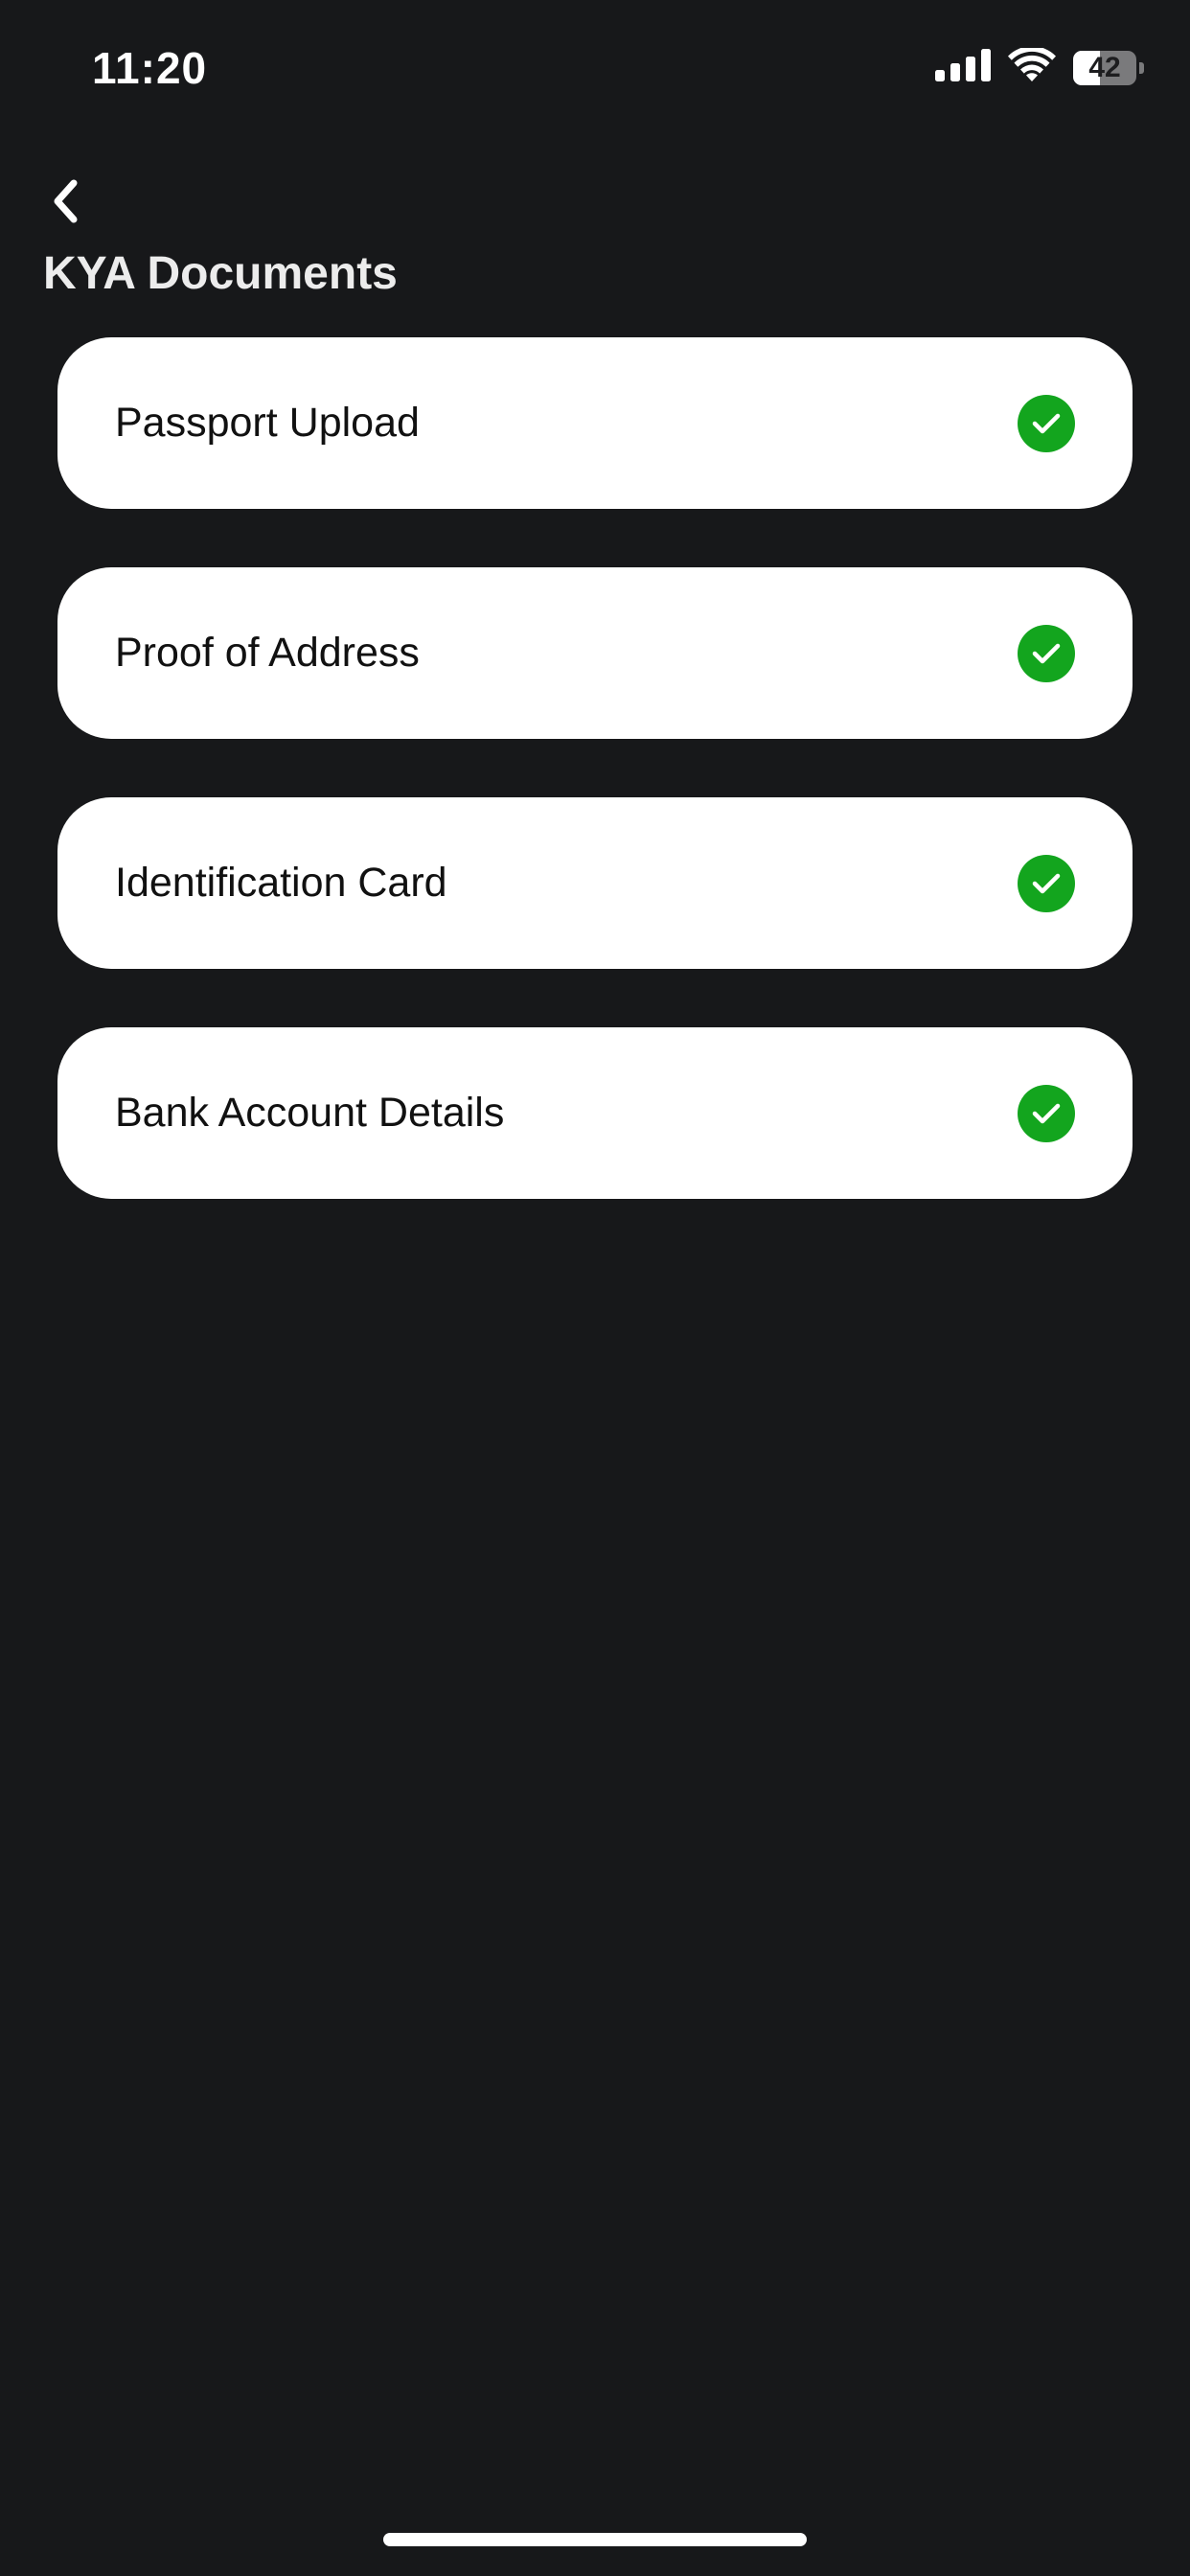 This screenshot has height=2576, width=1190. I want to click on document-card-bank-account-details: Bank Account Details, so click(595, 1113).